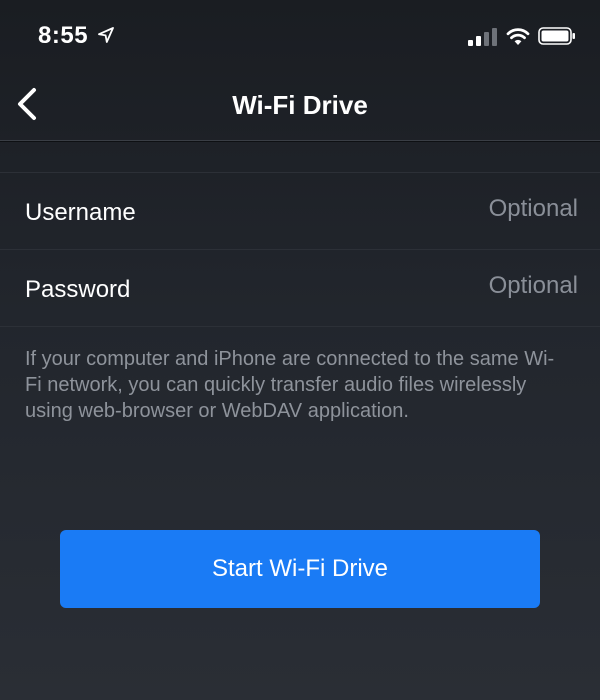  I want to click on battery-icon, so click(556, 36).